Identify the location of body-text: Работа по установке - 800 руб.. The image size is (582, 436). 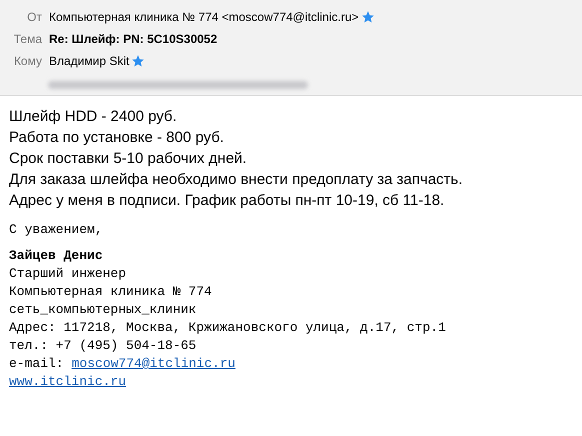
(117, 138).